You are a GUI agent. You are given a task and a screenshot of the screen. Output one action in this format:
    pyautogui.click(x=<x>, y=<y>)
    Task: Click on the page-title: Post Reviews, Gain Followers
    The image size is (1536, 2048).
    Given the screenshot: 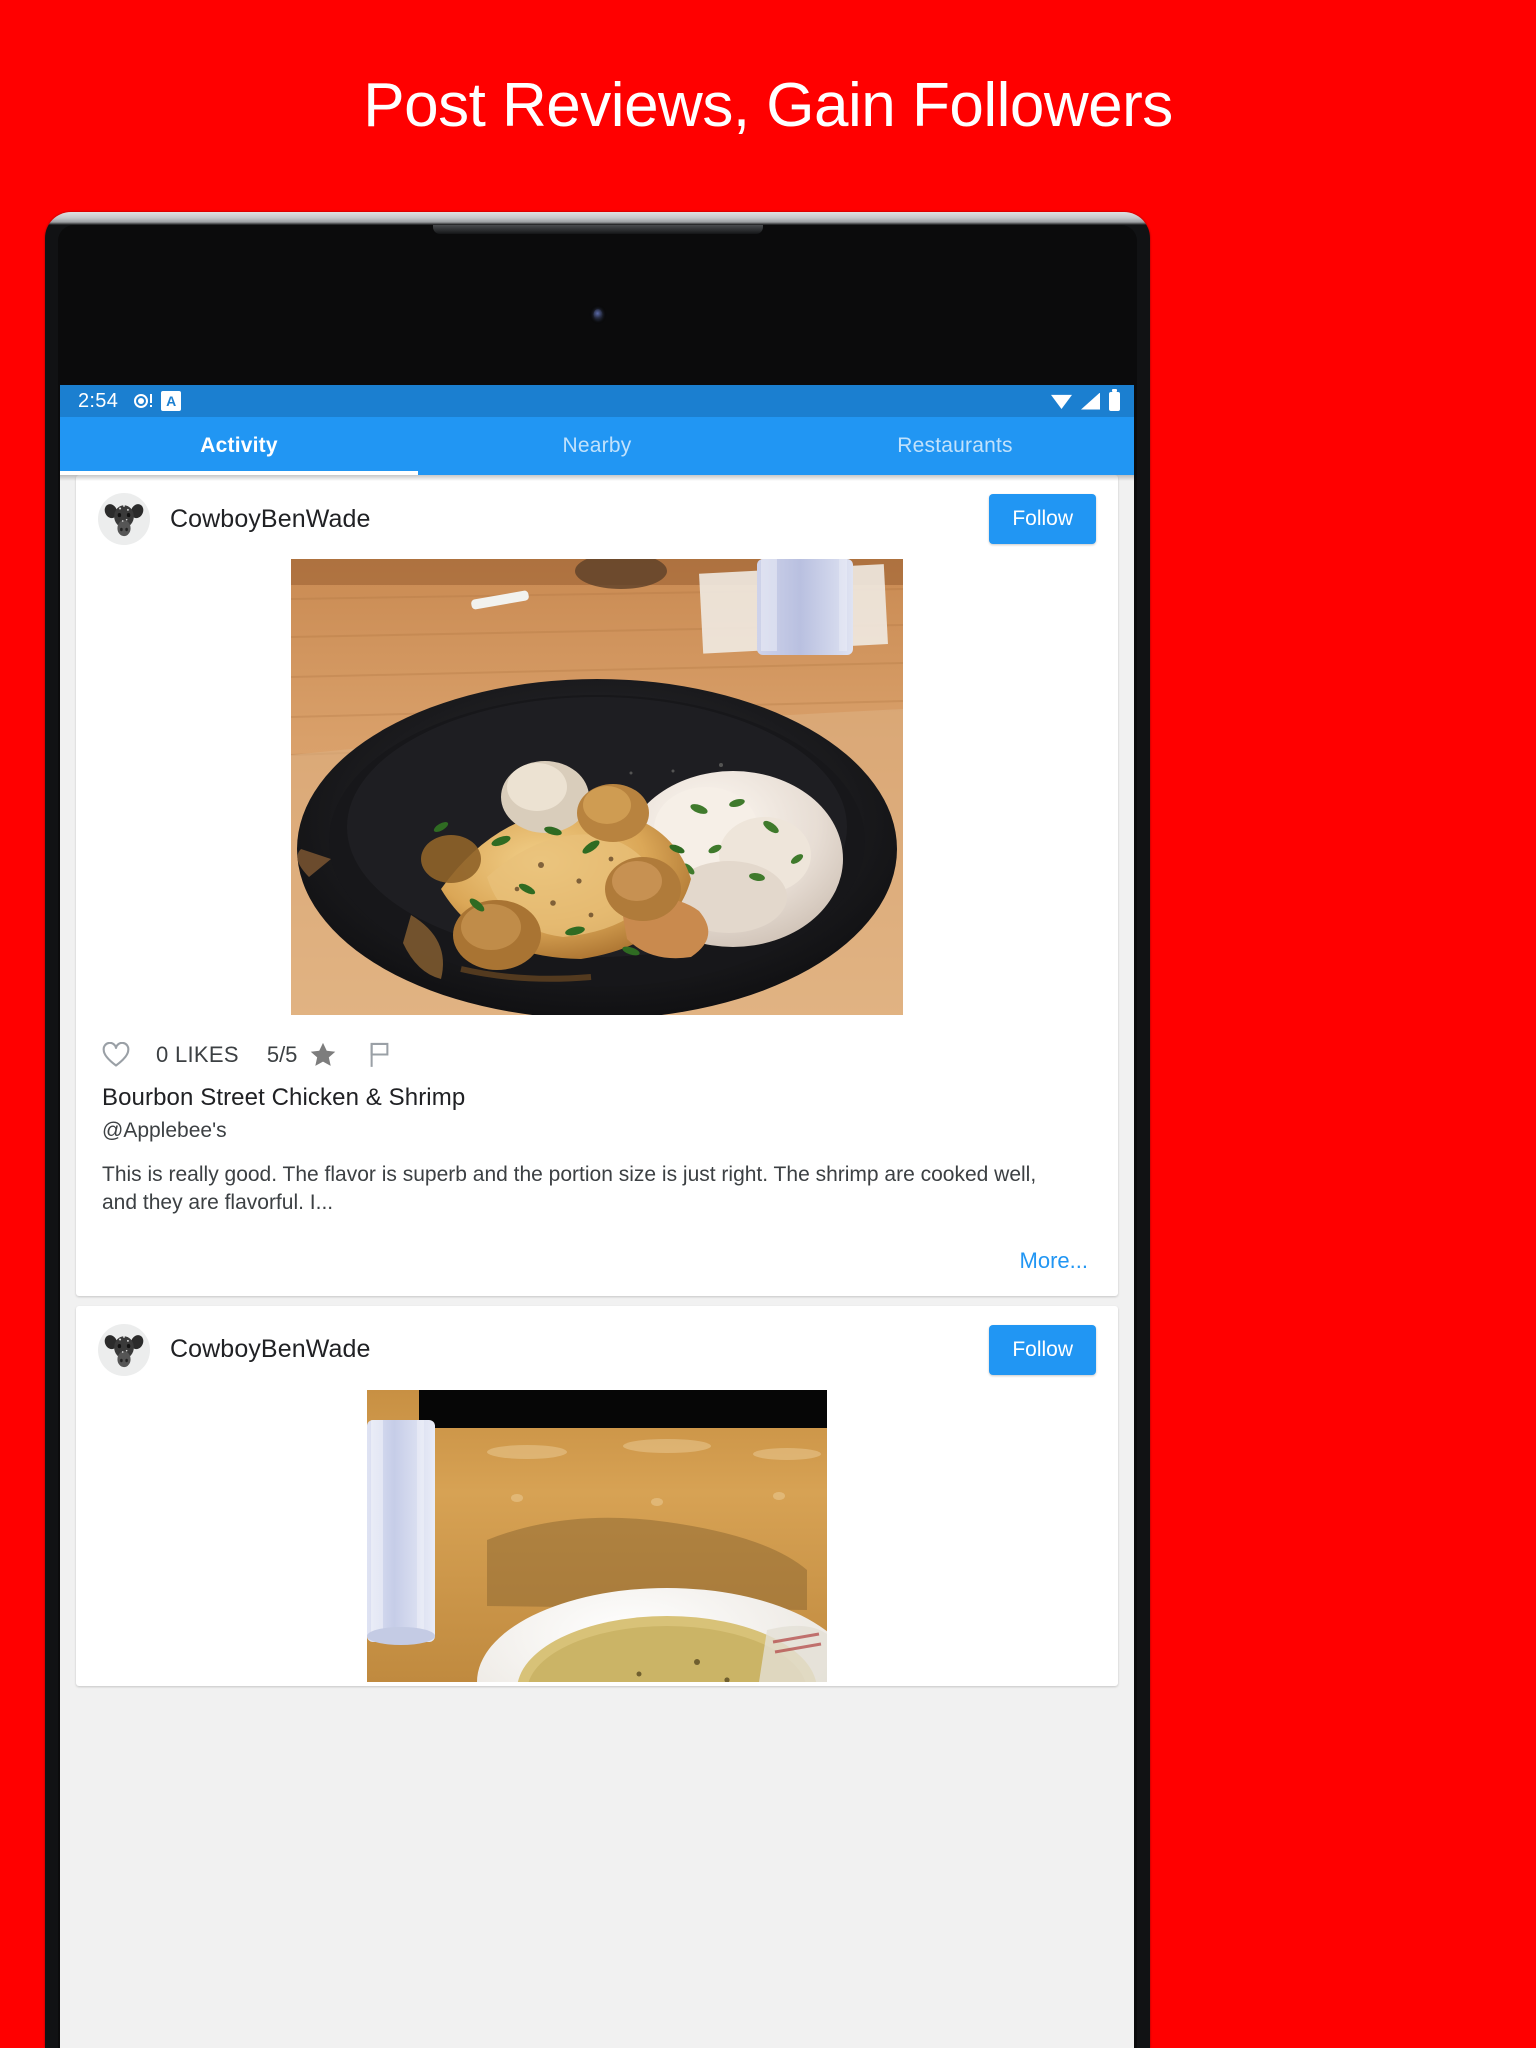 What is the action you would take?
    pyautogui.click(x=768, y=105)
    